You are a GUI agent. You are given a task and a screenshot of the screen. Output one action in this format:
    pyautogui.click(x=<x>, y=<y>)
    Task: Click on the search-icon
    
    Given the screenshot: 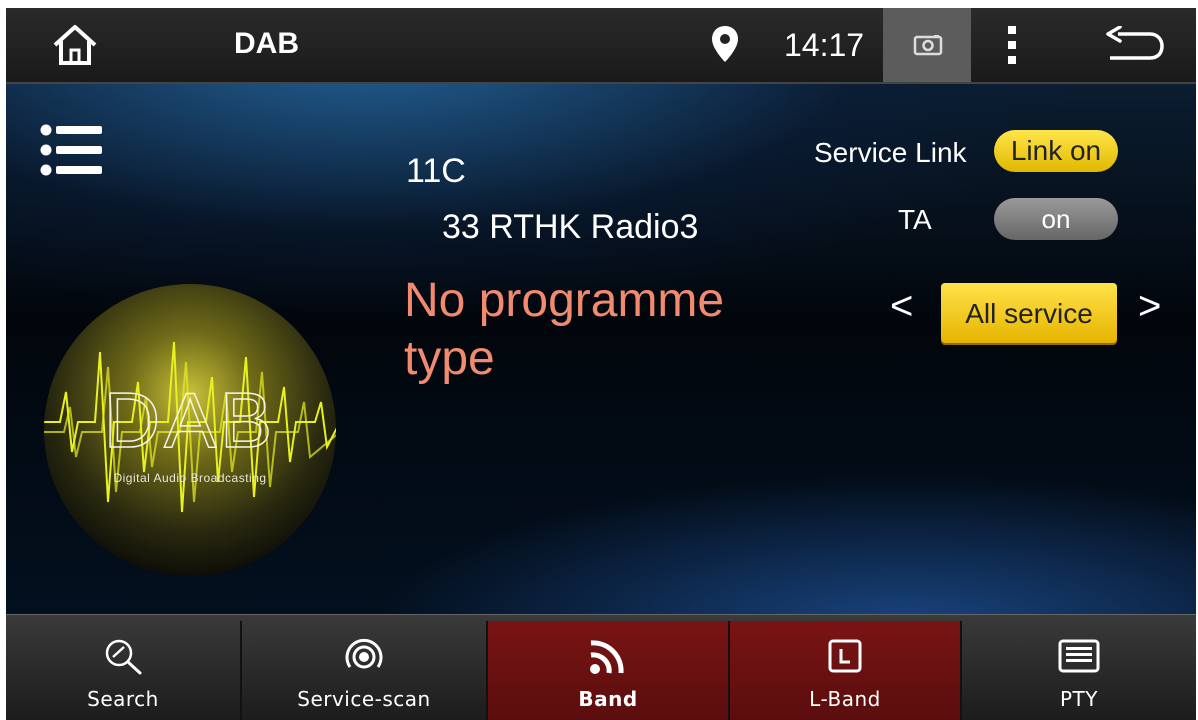 What is the action you would take?
    pyautogui.click(x=123, y=657)
    